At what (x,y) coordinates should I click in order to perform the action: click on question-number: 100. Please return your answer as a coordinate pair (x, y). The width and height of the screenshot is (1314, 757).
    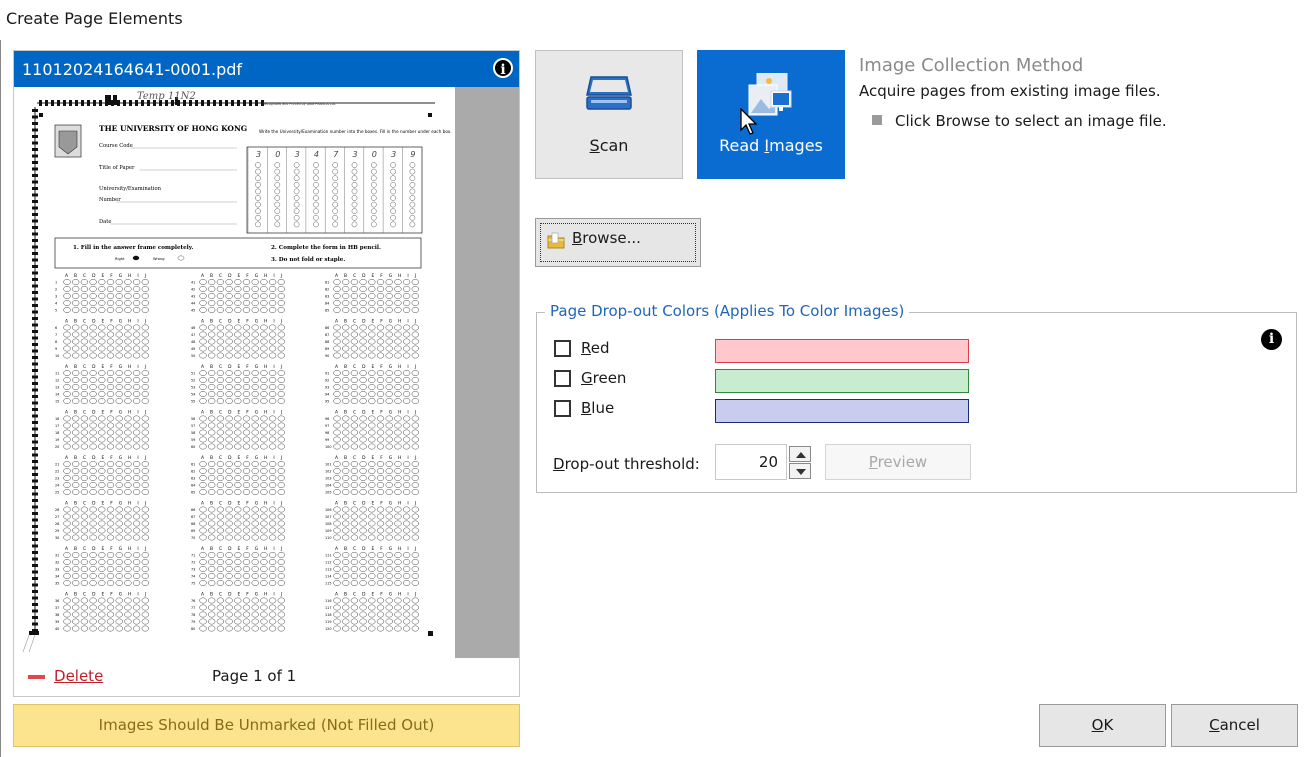
    Looking at the image, I should click on (328, 447).